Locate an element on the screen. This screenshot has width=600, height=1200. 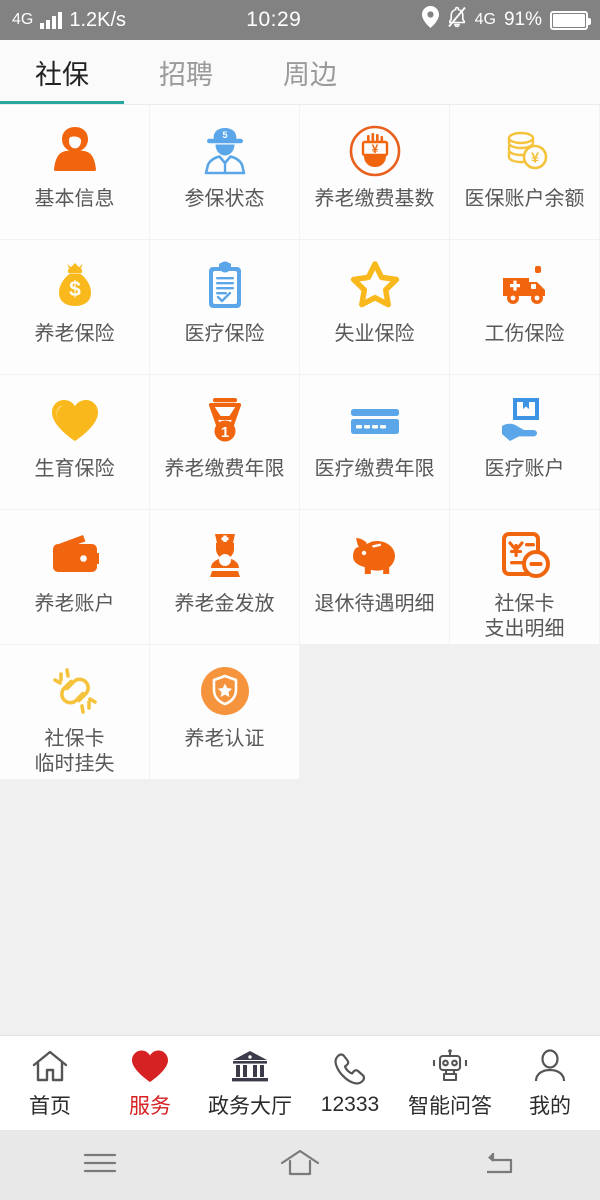
status-bar-right: 4G 91% is located at coordinates (506, 20).